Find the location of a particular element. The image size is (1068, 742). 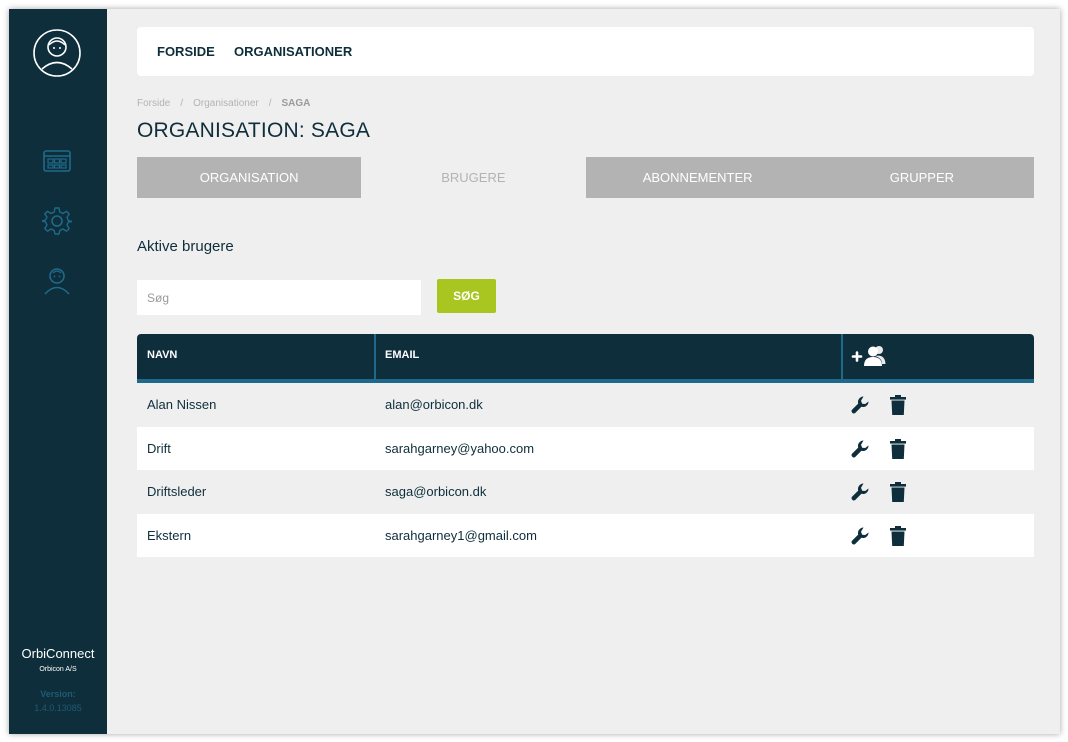

user-name: Drift is located at coordinates (159, 448).